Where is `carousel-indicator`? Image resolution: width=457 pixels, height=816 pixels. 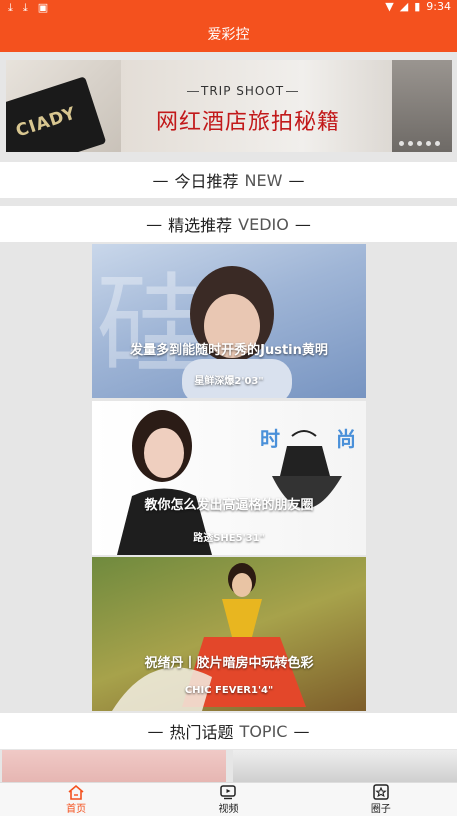 carousel-indicator is located at coordinates (419, 143).